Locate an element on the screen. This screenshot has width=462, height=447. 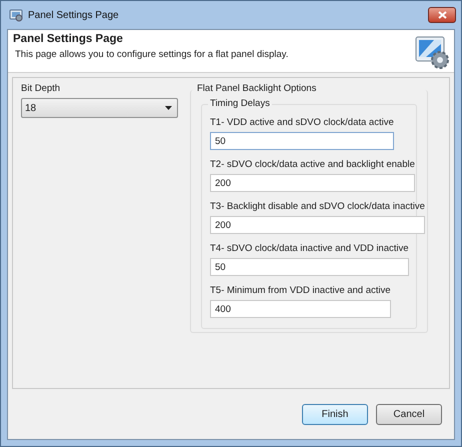
field-label: T5- Minimum from VDD inactive and active is located at coordinates (300, 290).